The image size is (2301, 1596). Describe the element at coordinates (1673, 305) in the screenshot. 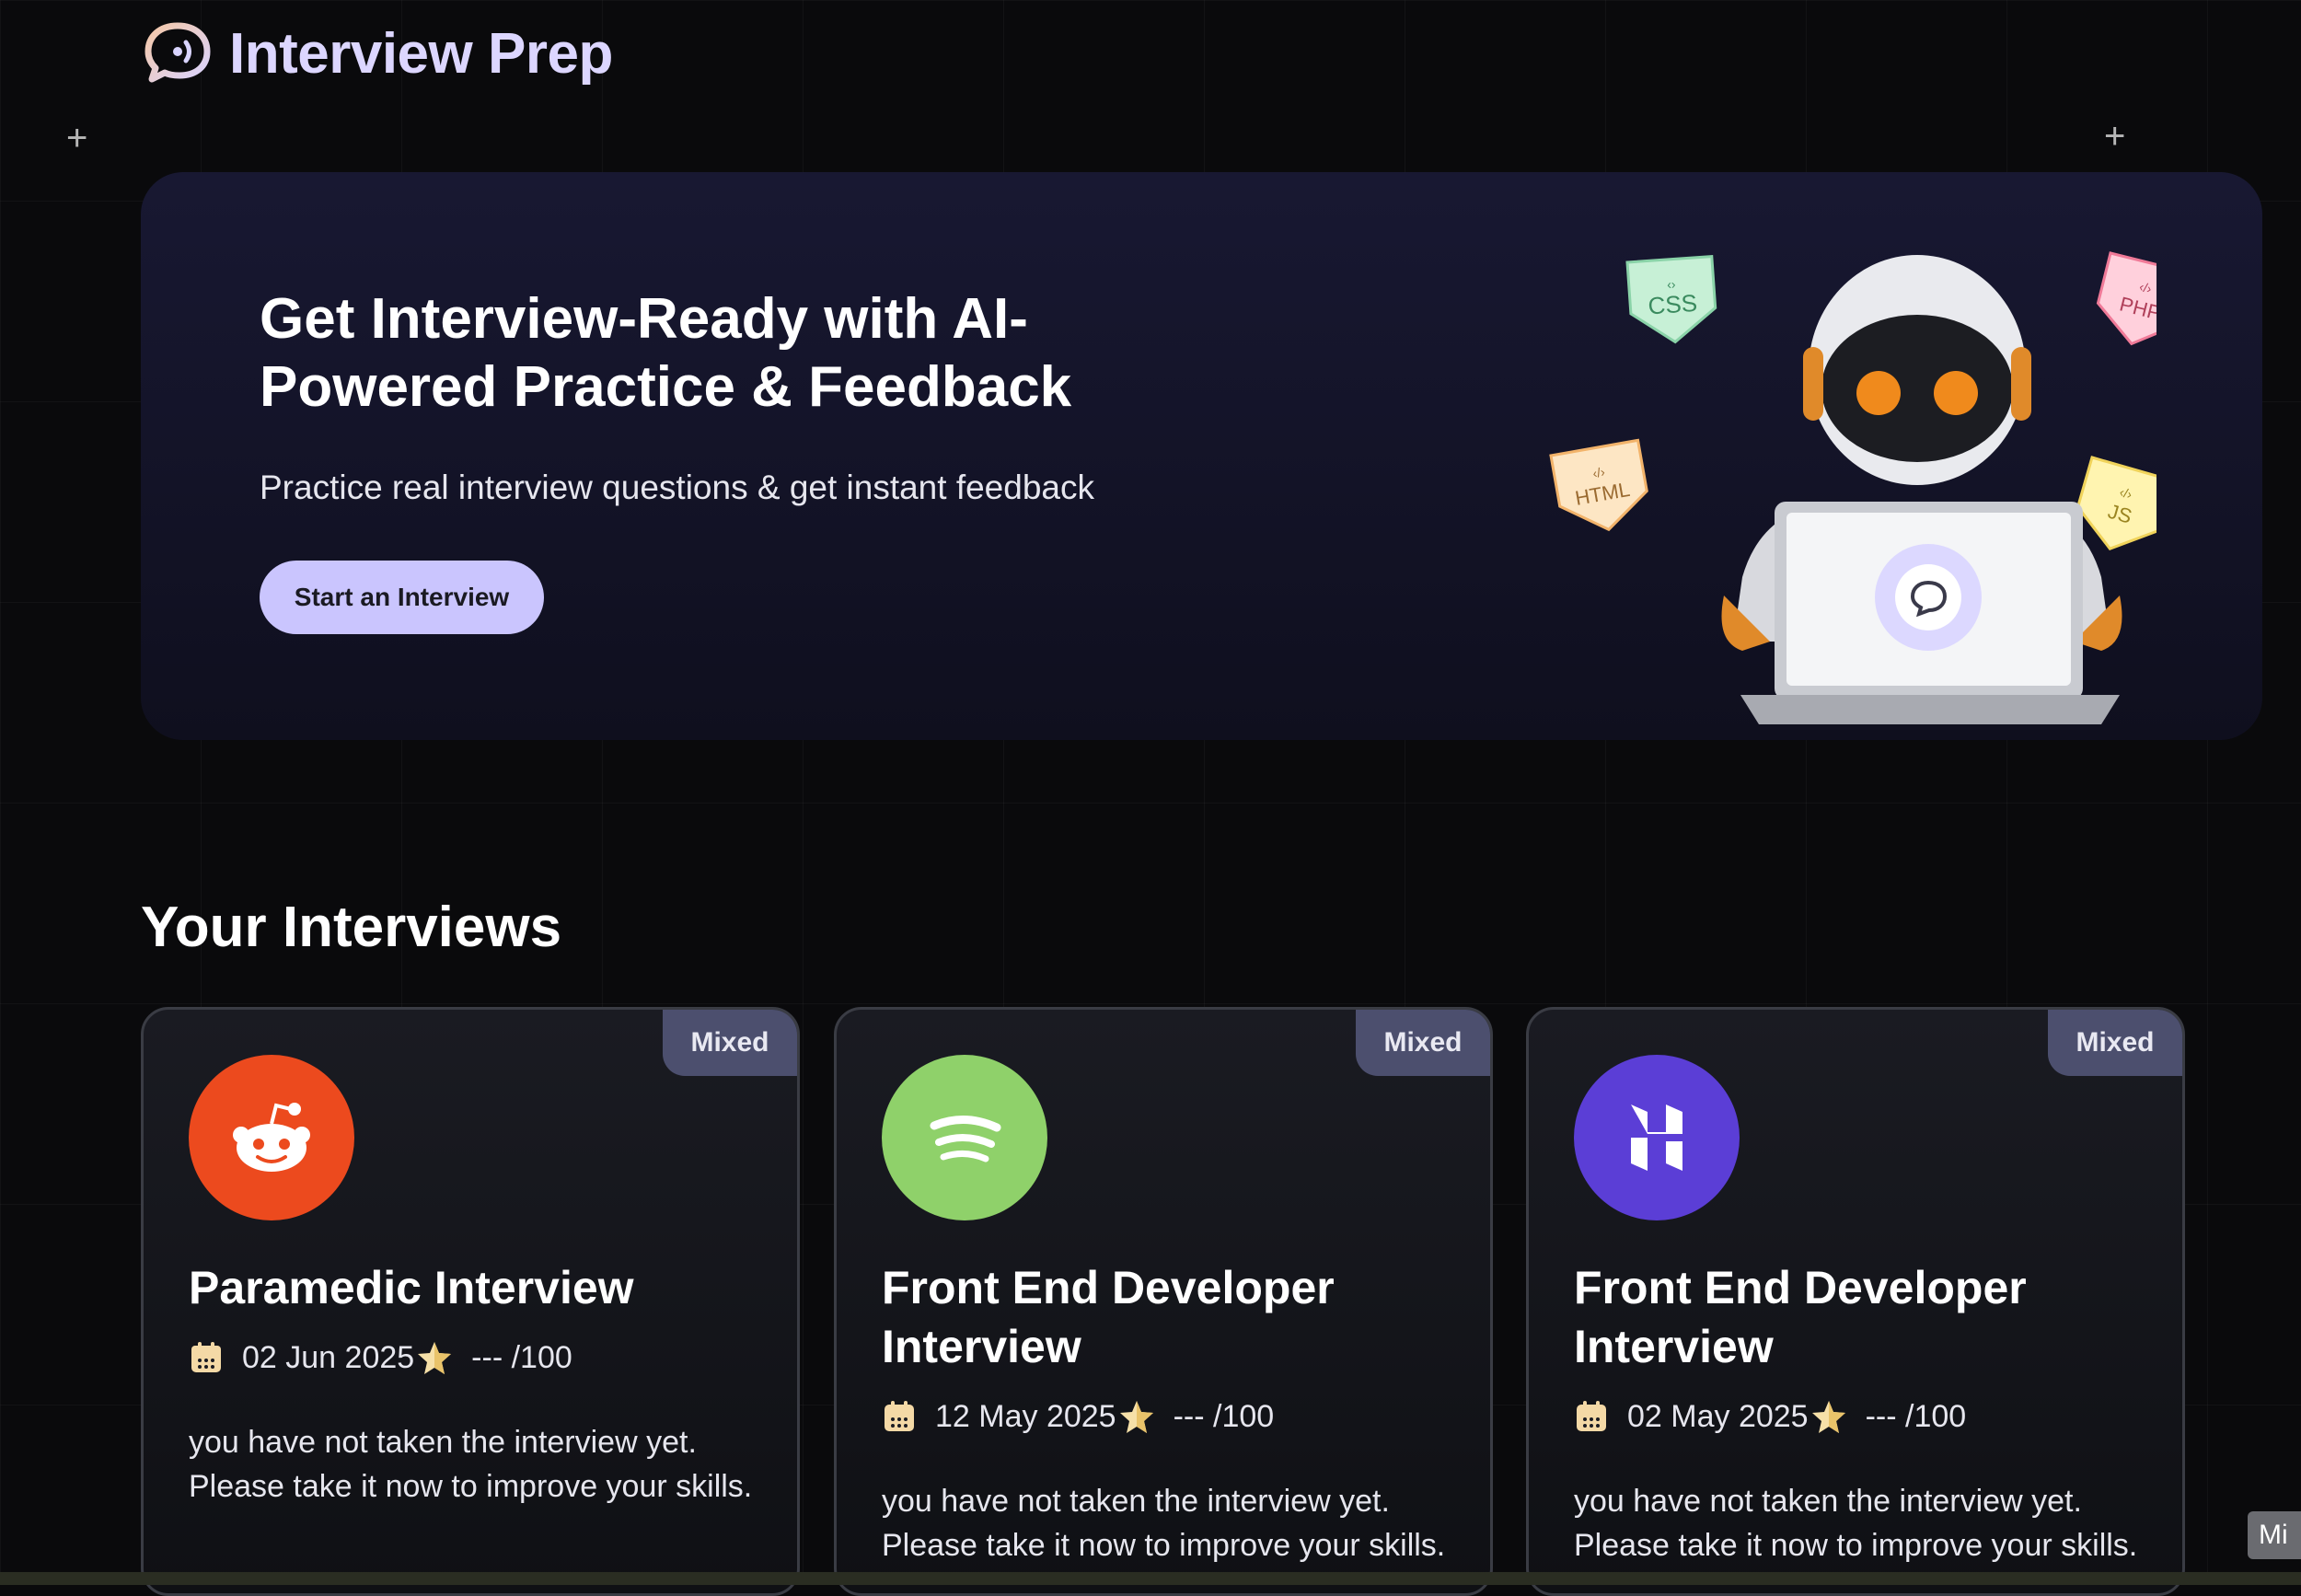

I see `css-tag-label: CSS` at that location.